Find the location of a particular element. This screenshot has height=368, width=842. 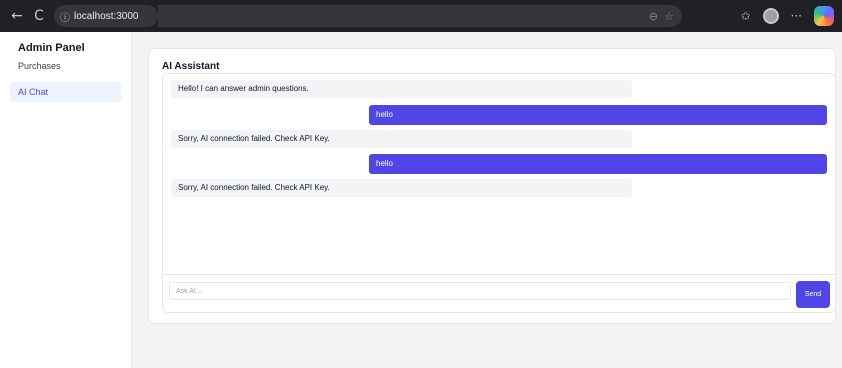

copilot-icon is located at coordinates (824, 16).